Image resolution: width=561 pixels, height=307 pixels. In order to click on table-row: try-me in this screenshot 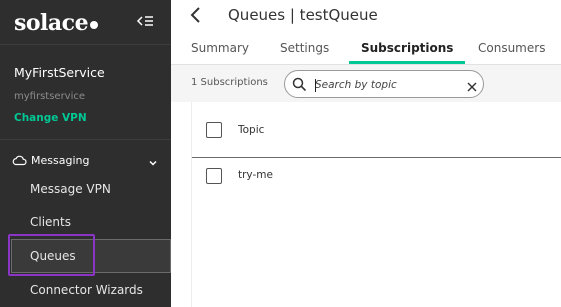, I will do `click(376, 176)`.